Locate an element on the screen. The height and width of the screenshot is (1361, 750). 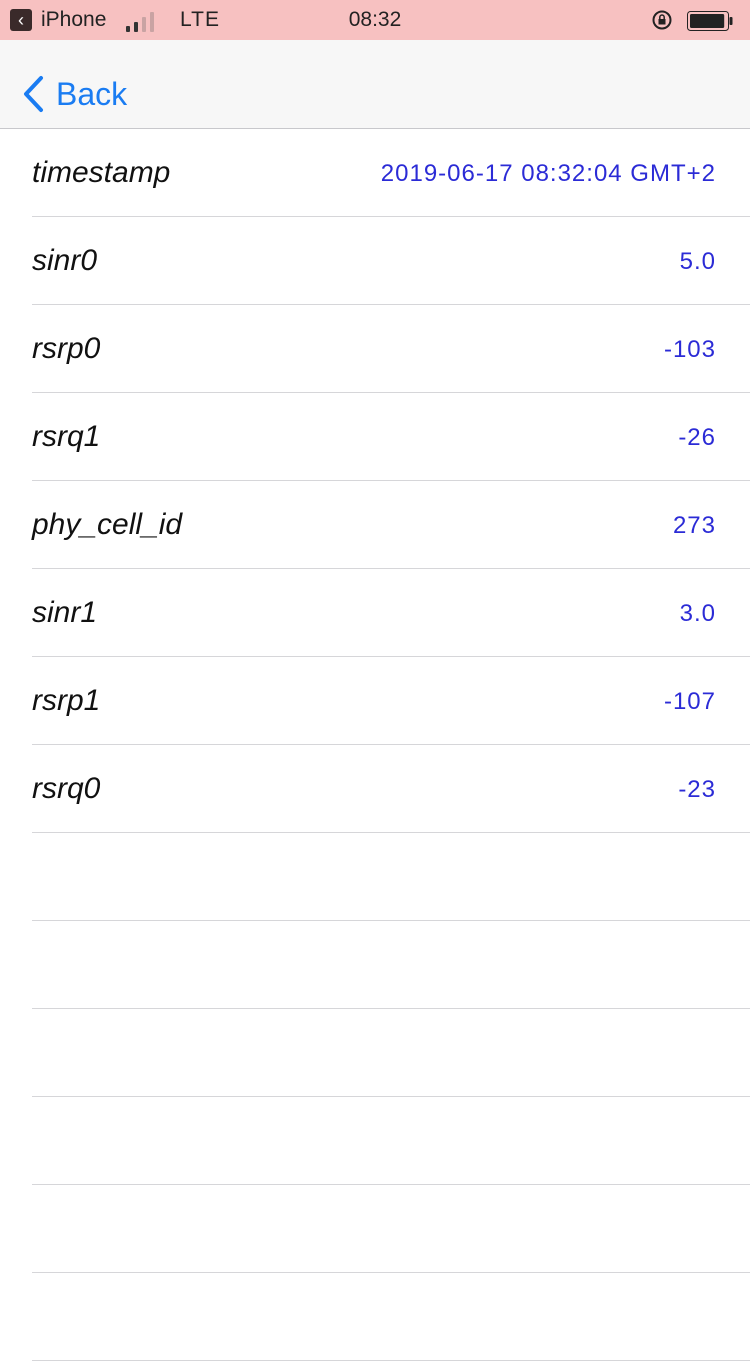
navigation-bar: Back is located at coordinates (375, 84).